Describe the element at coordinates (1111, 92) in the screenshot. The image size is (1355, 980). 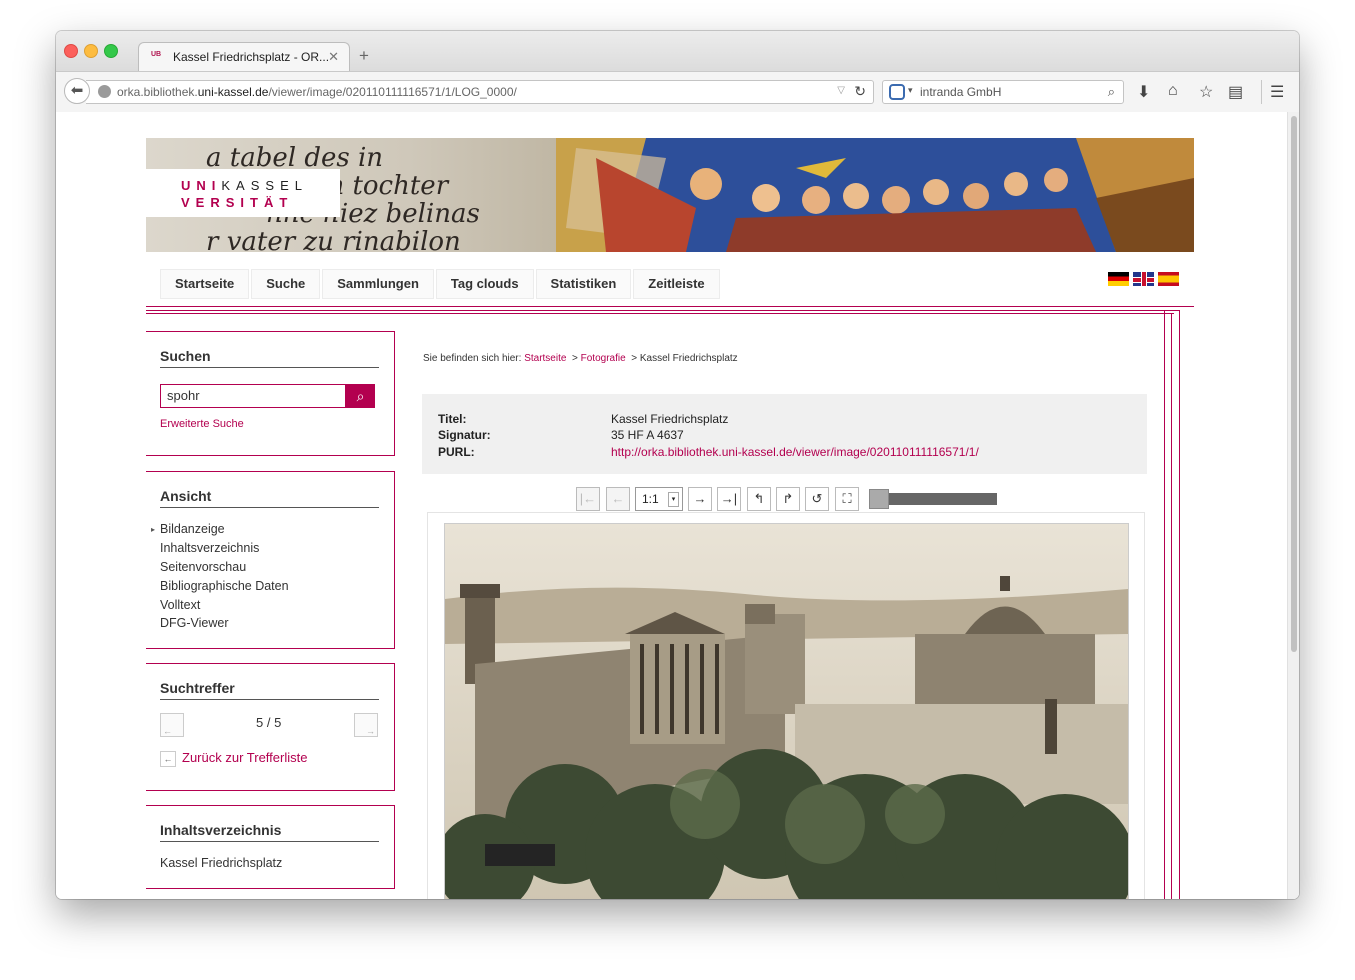
I see `magnifier-icon: ⌕` at that location.